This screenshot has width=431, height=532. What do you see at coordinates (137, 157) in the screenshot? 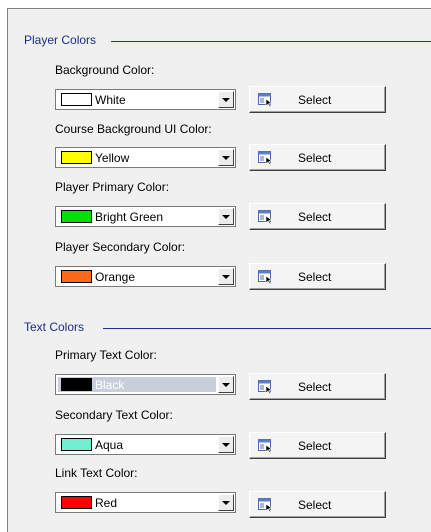
I see `course-background-ui-color-selection: Yellow` at bounding box center [137, 157].